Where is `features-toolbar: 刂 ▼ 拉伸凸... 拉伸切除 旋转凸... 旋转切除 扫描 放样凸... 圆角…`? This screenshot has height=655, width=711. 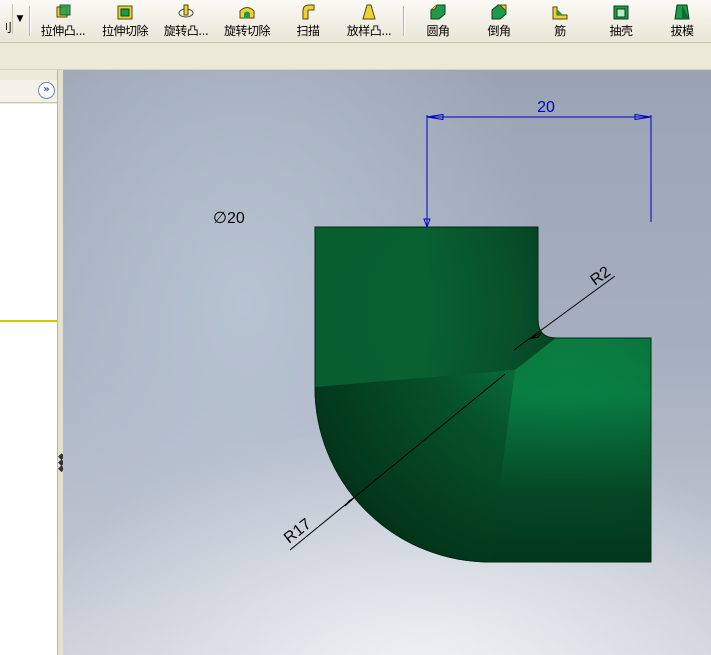 features-toolbar: 刂 ▼ 拉伸凸... 拉伸切除 旋转凸... 旋转切除 扫描 放样凸... 圆角… is located at coordinates (355, 21).